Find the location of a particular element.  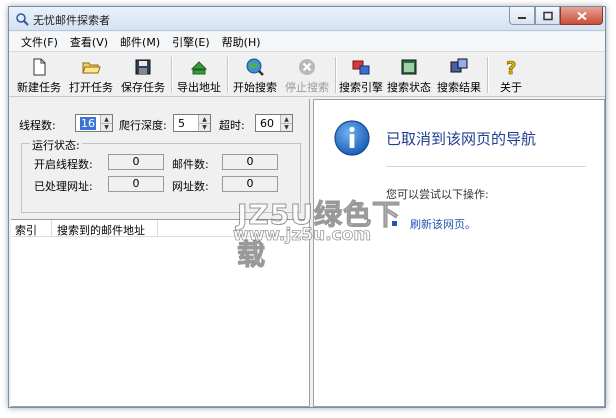

processed-urls-label: 已处理网址: is located at coordinates (63, 186).